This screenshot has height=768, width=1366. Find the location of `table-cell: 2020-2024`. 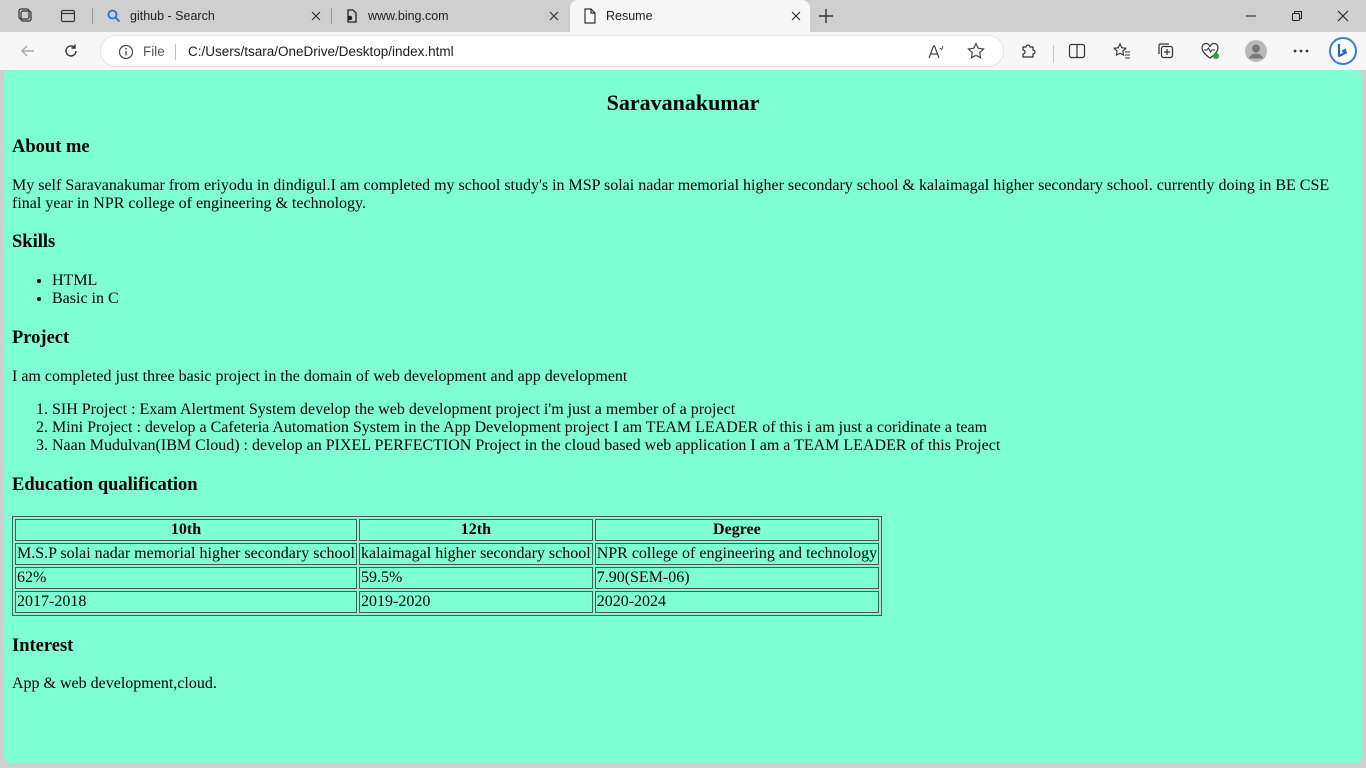

table-cell: 2020-2024 is located at coordinates (737, 602).